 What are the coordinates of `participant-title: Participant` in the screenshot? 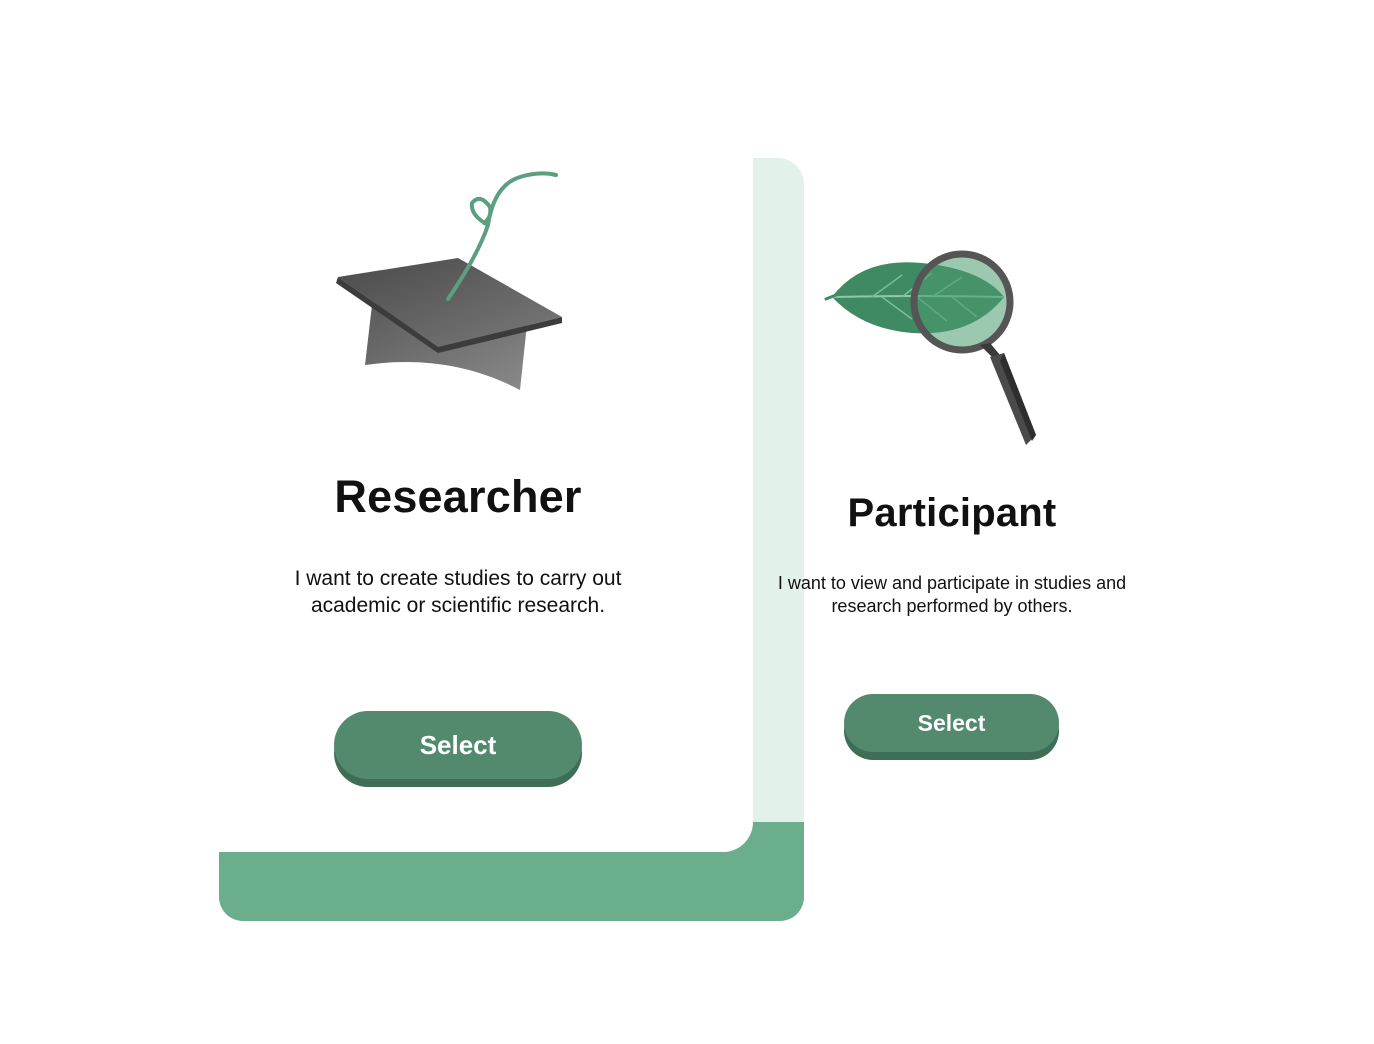 It's located at (952, 513).